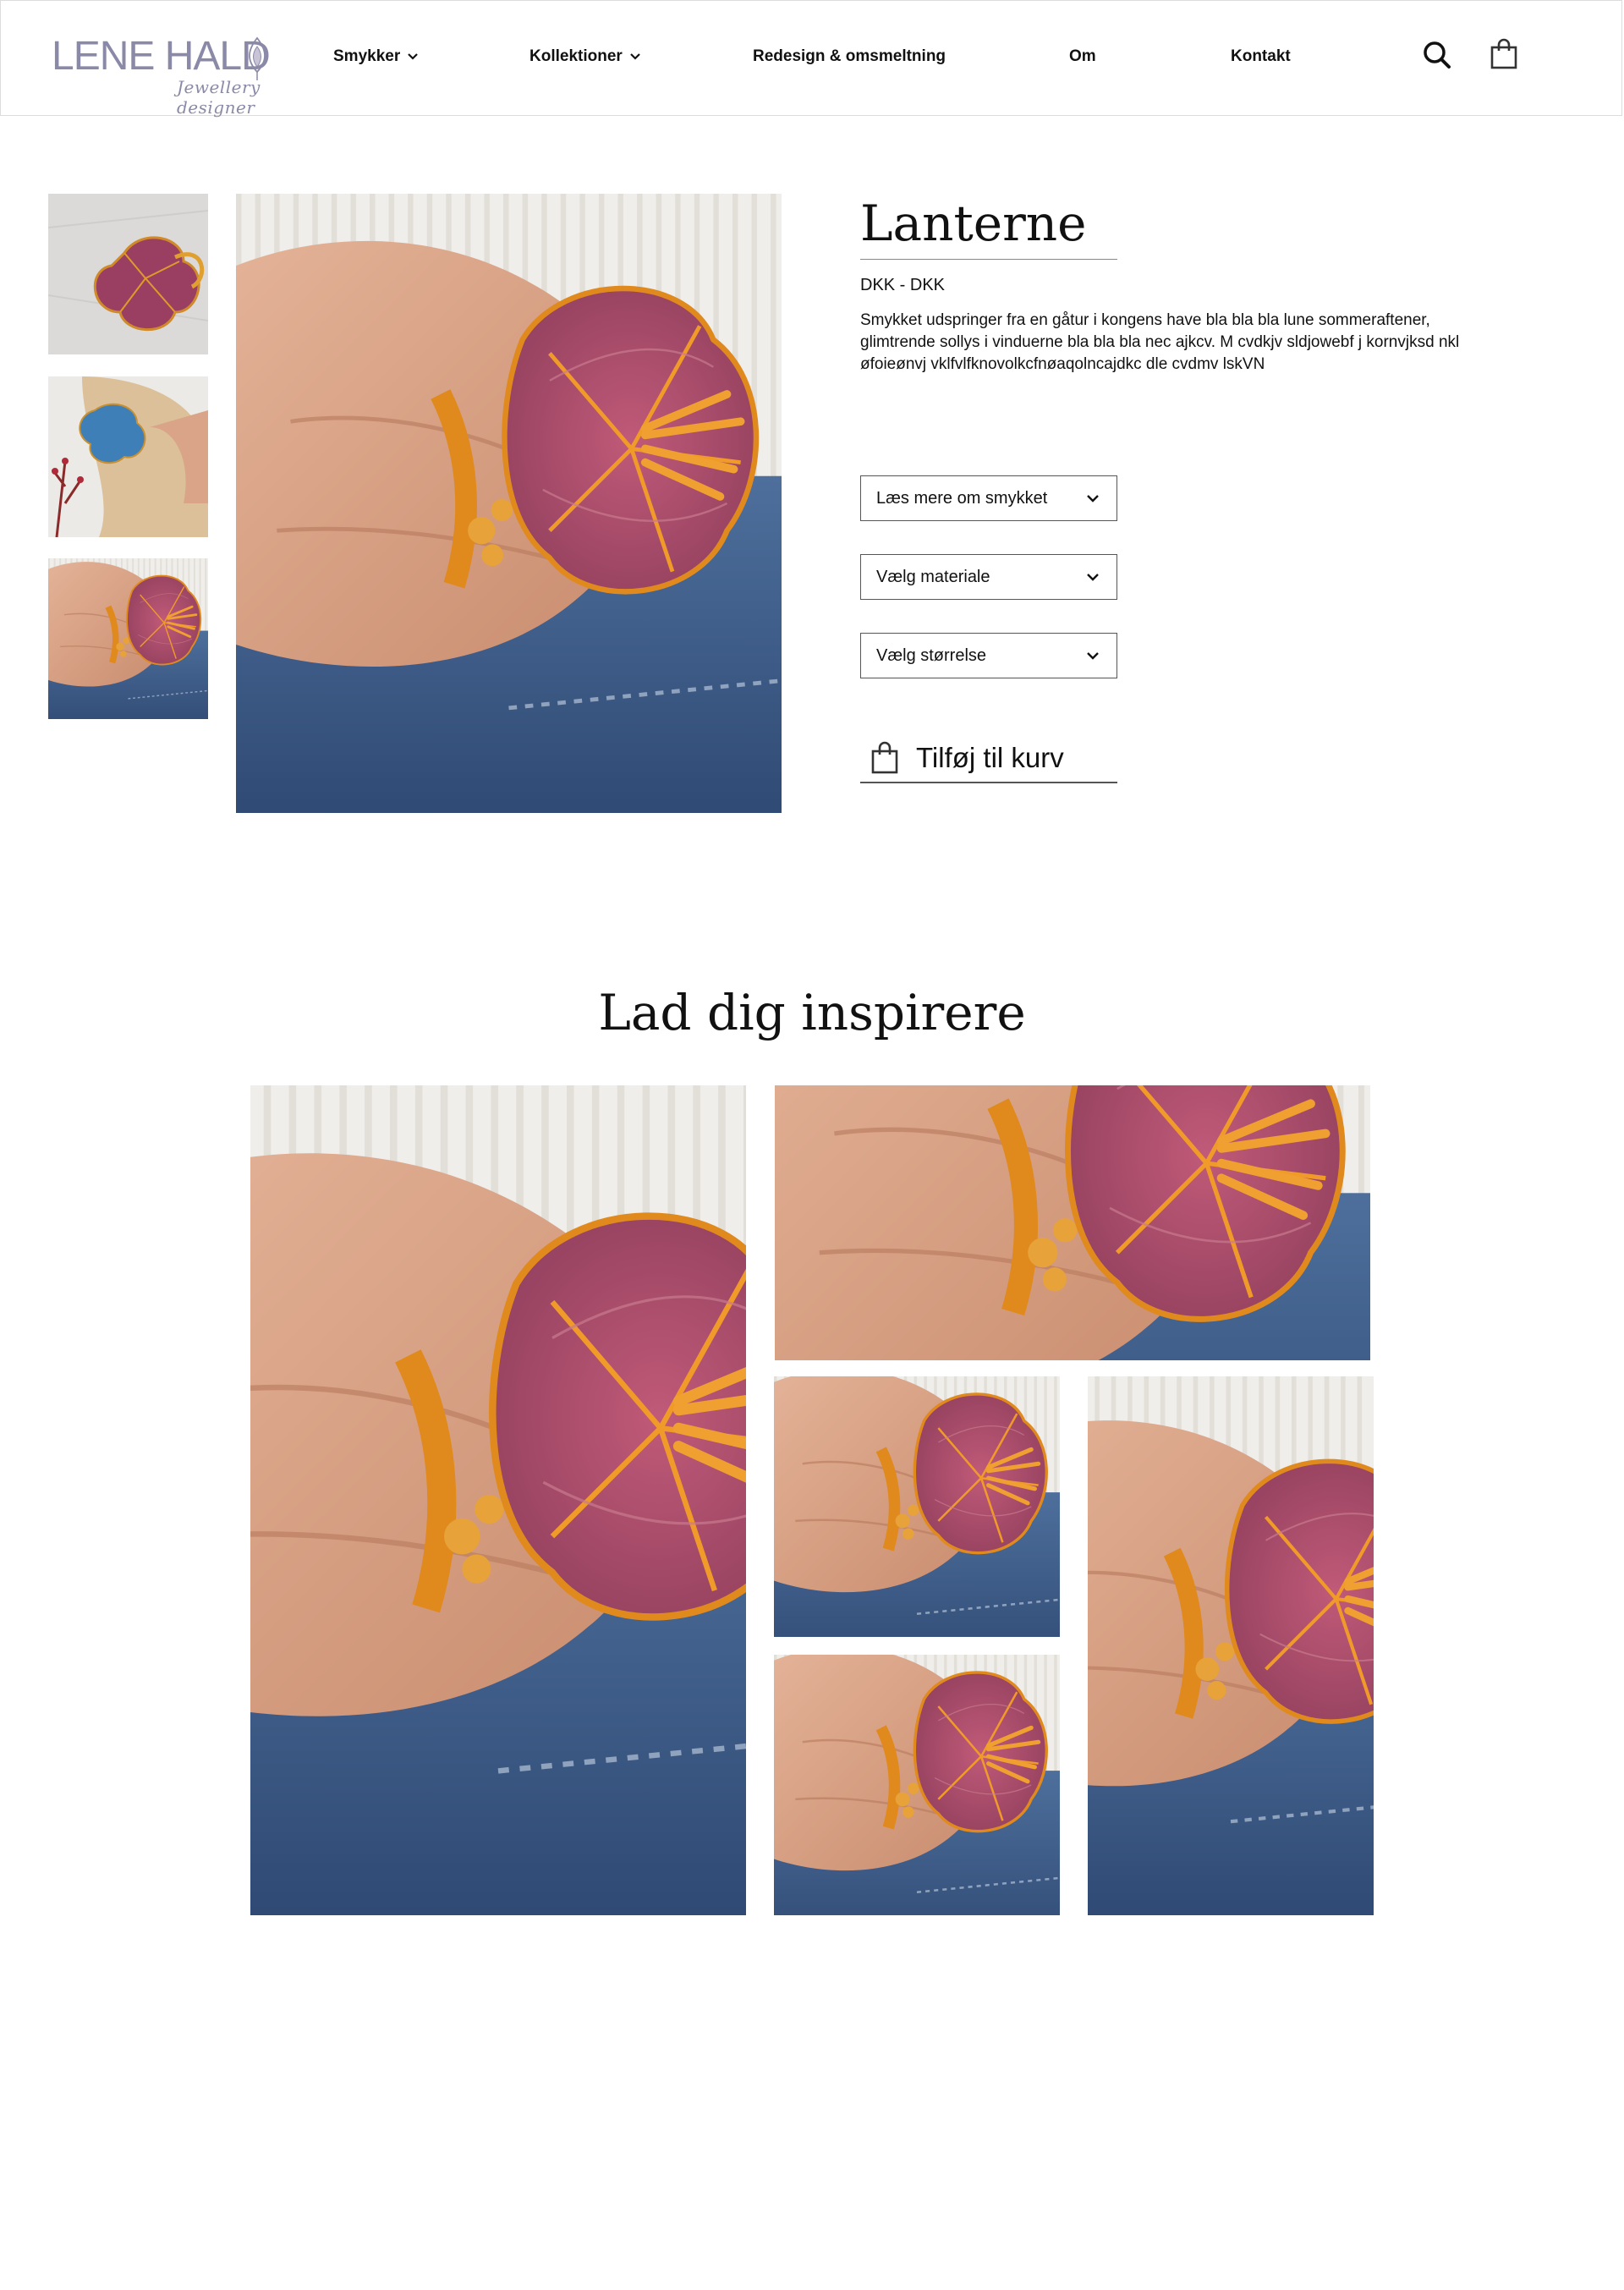  What do you see at coordinates (219, 98) in the screenshot?
I see `brand-tagline: Jewellery designer` at bounding box center [219, 98].